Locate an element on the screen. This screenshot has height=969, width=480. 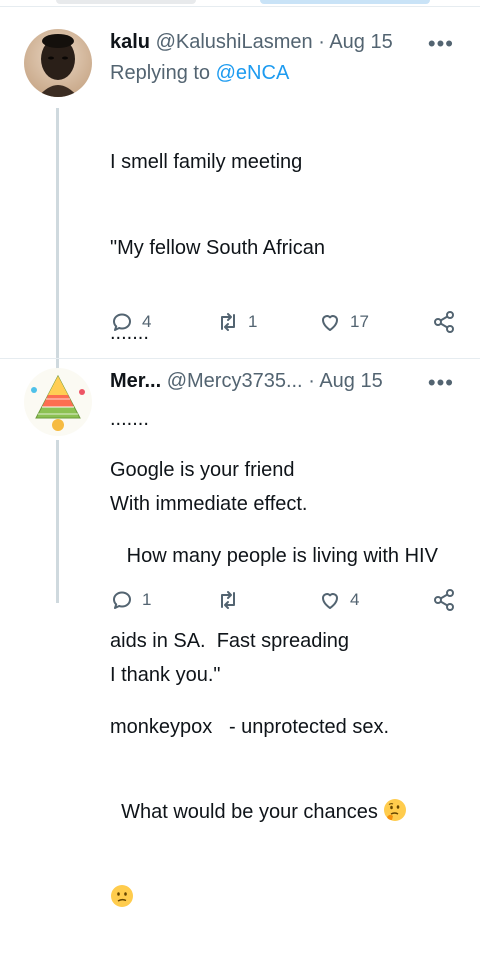
like-button: 17 is located at coordinates (343, 322).